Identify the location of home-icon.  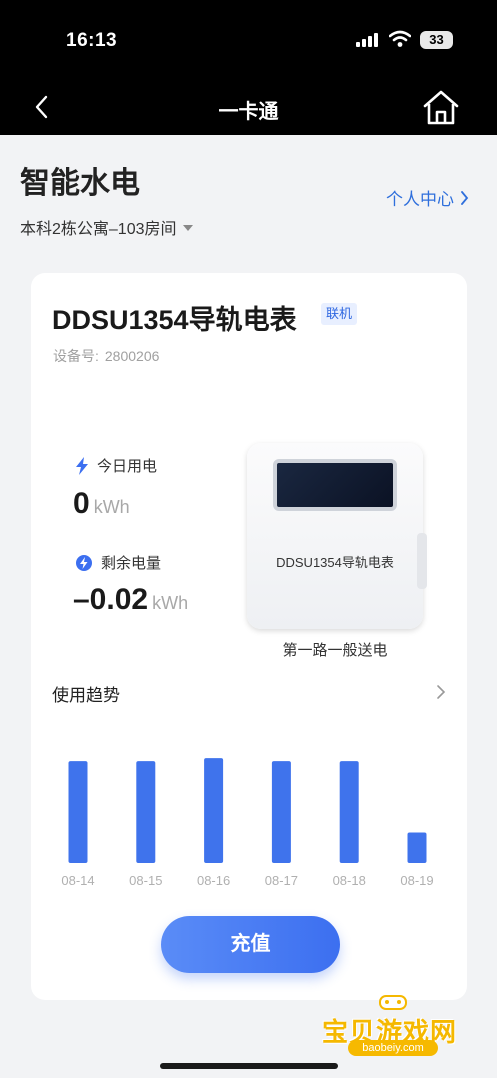
(441, 107).